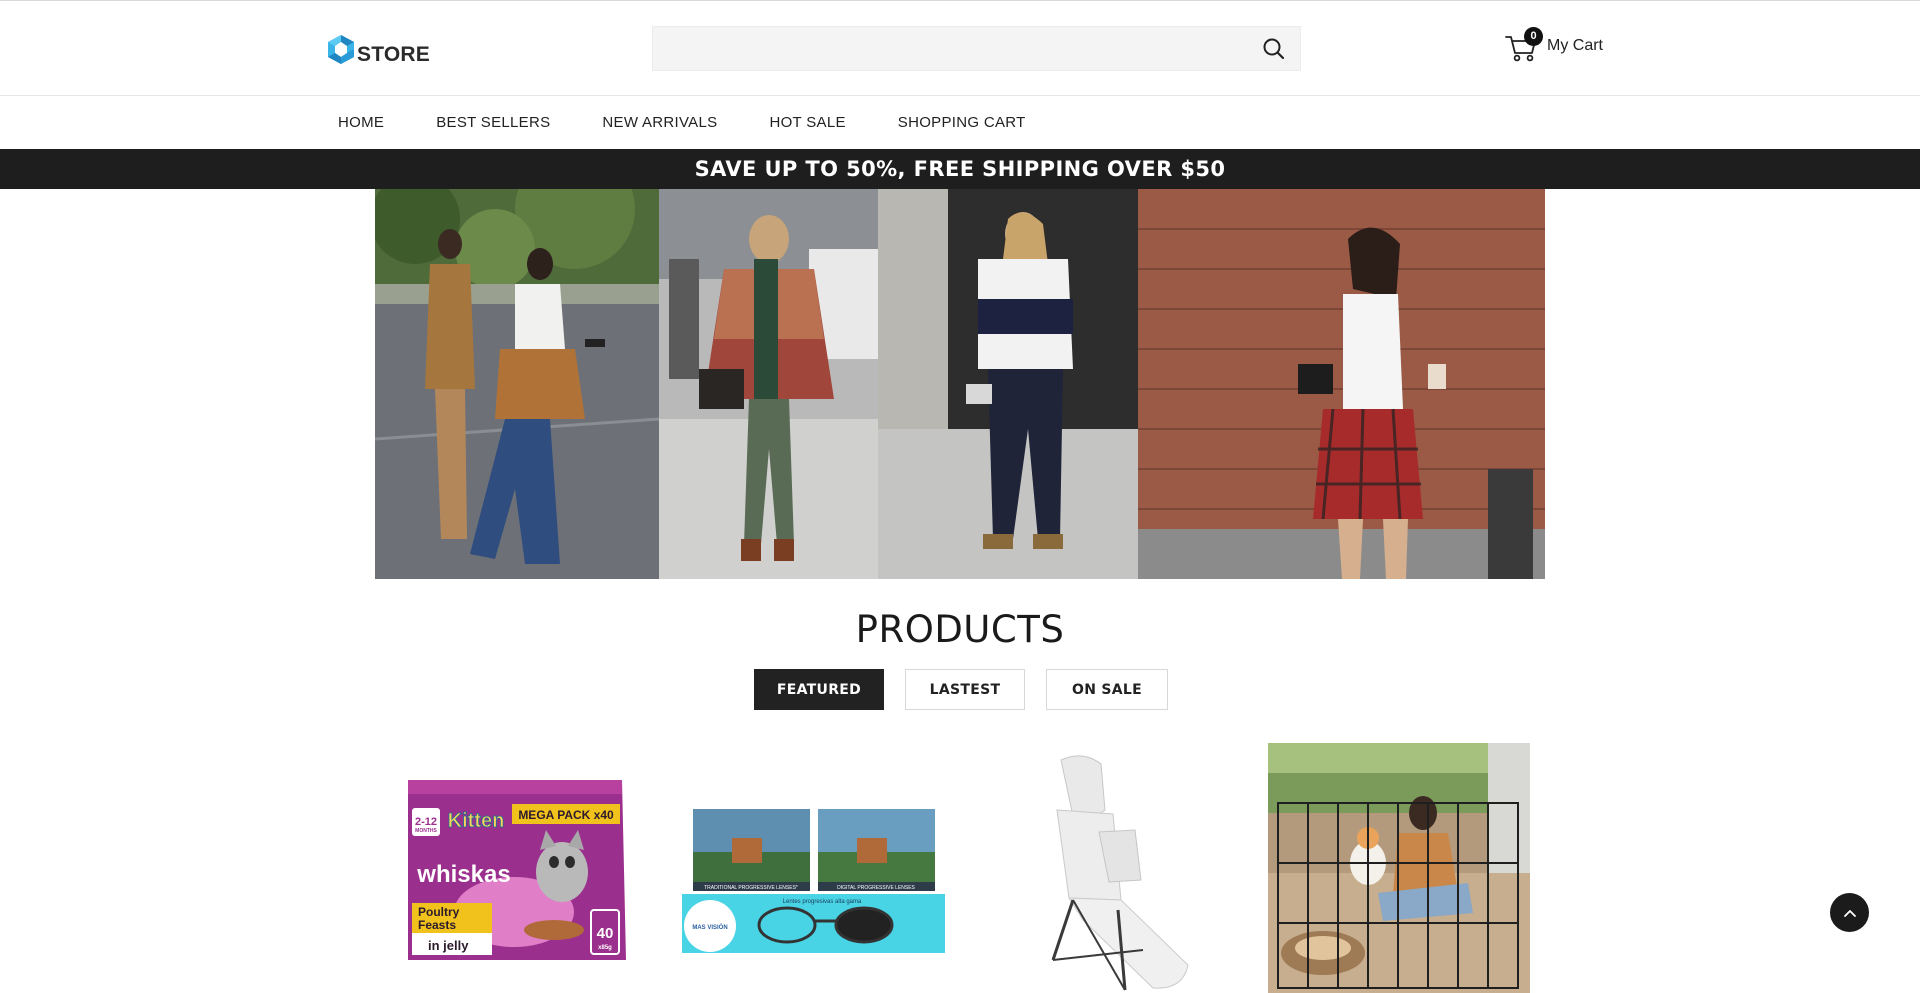 The width and height of the screenshot is (1920, 993). I want to click on product-tabs: FEATURED LASTEST ON SALE, so click(971, 689).